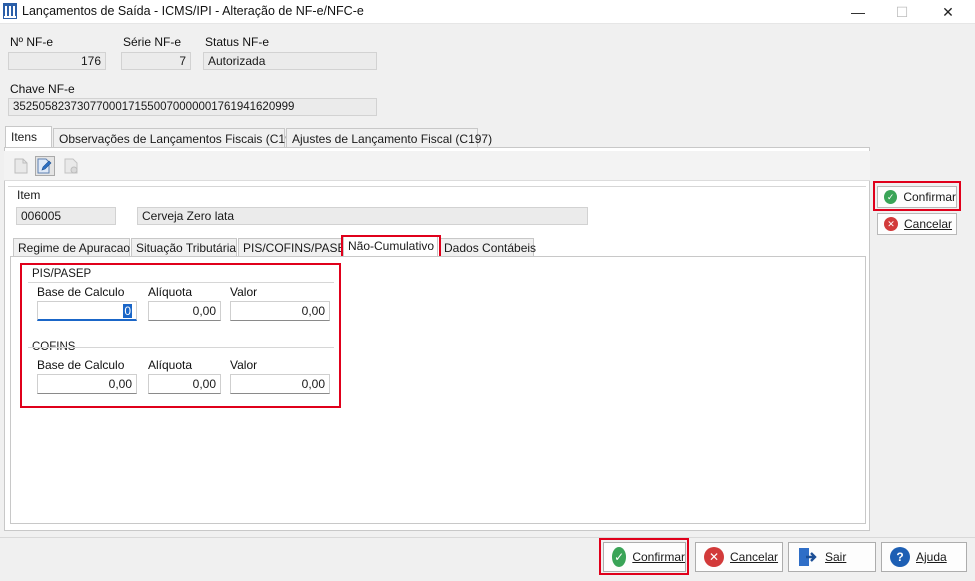 The image size is (975, 581). Describe the element at coordinates (280, 384) in the screenshot. I see `cofins-valor-input: 0,00` at that location.